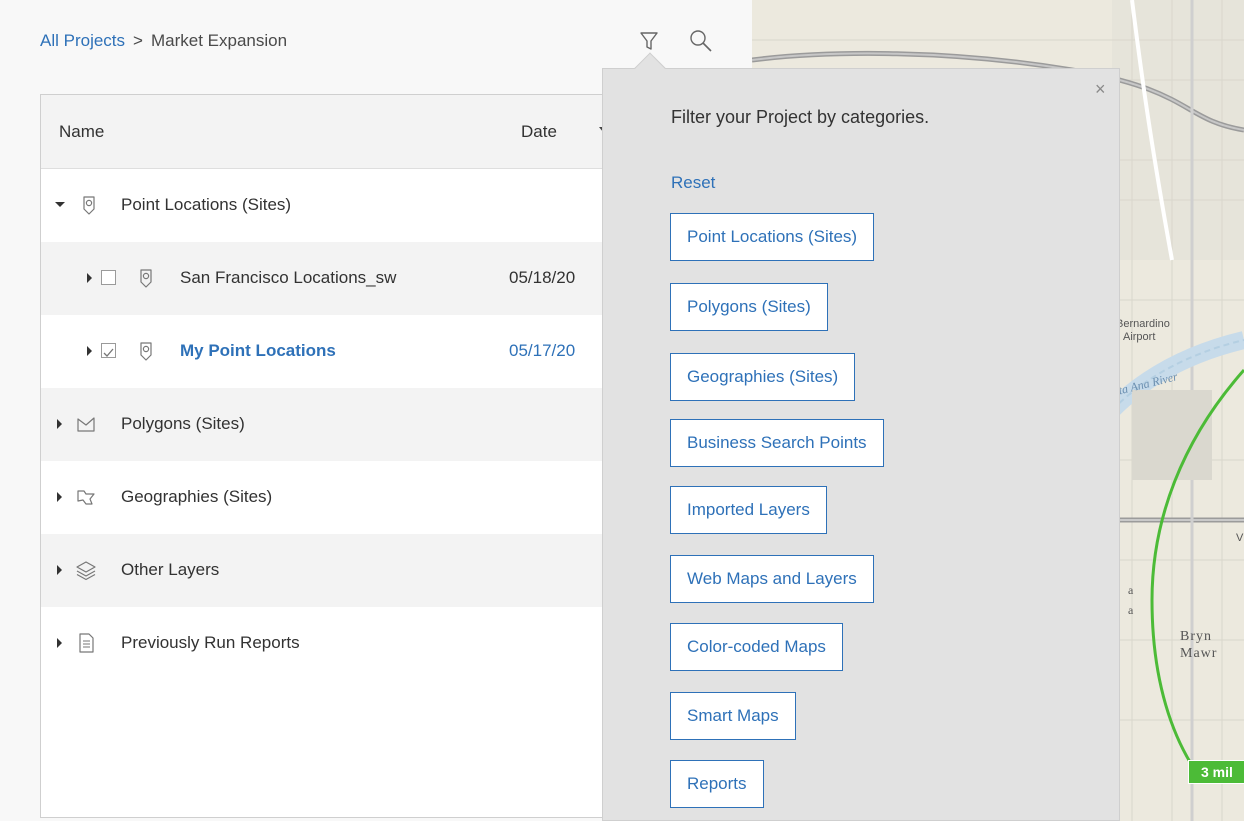 The height and width of the screenshot is (821, 1244). What do you see at coordinates (183, 423) in the screenshot?
I see `row-label: Polygons (Sites)` at bounding box center [183, 423].